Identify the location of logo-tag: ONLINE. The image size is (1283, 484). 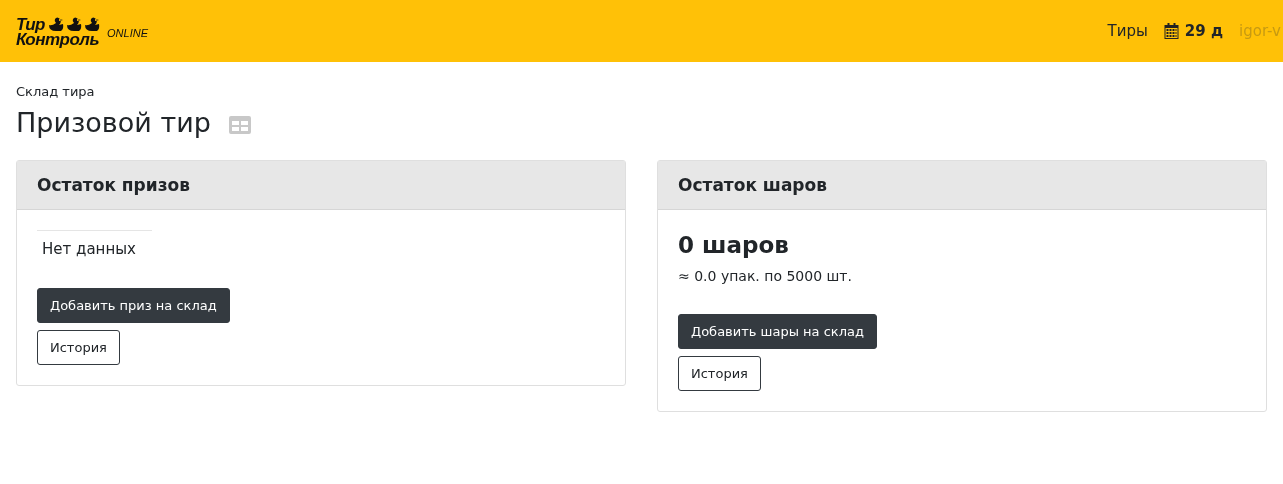
(127, 33).